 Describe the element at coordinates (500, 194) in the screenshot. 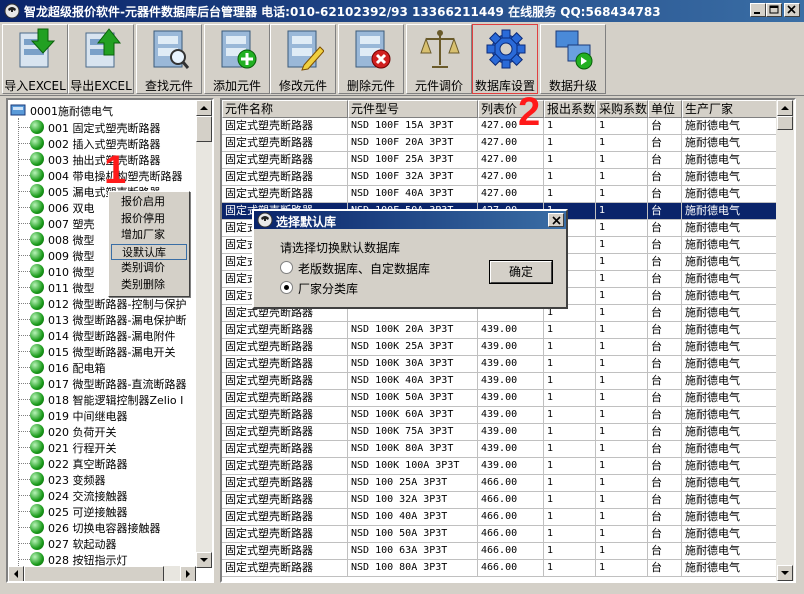

I see `table-row: 固定式塑壳断路器 NSD 100F 40A 3P3T 427.00 1 1 台施耐德电气` at that location.